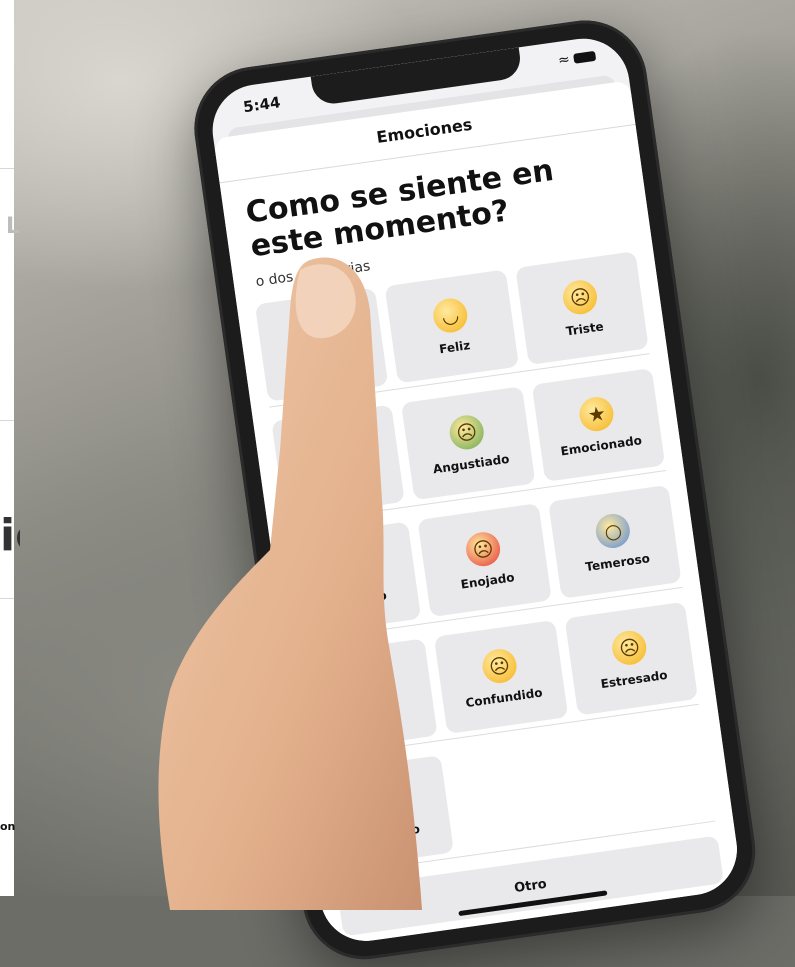  What do you see at coordinates (634, 679) in the screenshot?
I see `emotion-label: Estresado` at bounding box center [634, 679].